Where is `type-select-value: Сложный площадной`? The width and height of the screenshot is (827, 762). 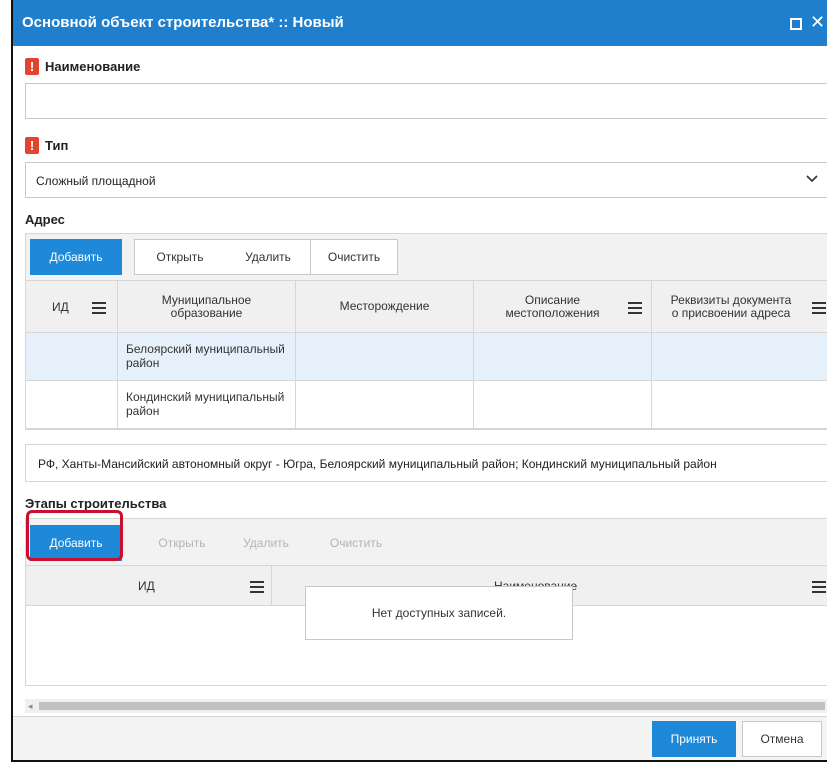 type-select-value: Сложный площадной is located at coordinates (96, 181).